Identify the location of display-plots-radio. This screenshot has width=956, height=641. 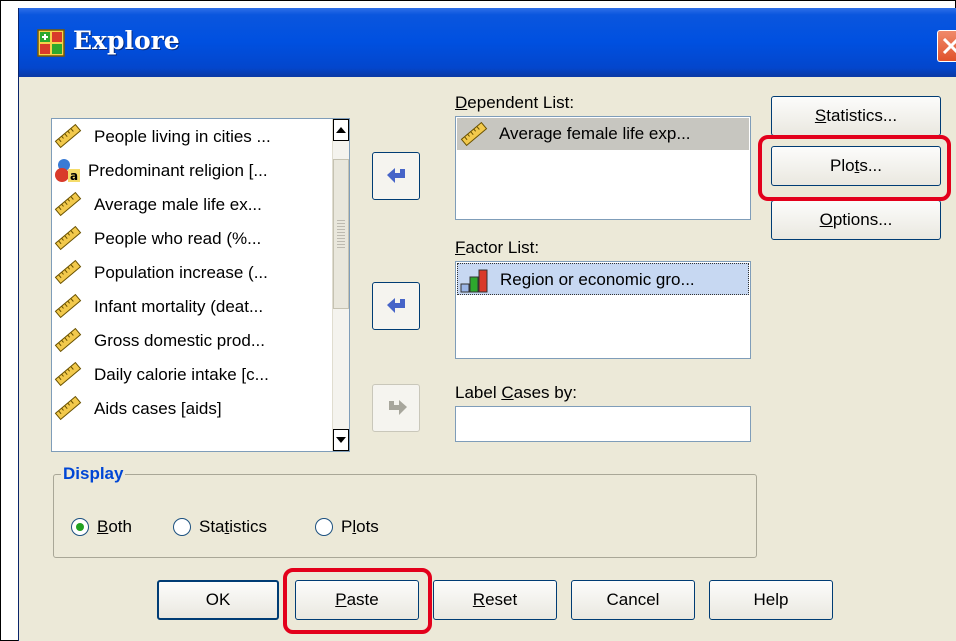
(324, 527).